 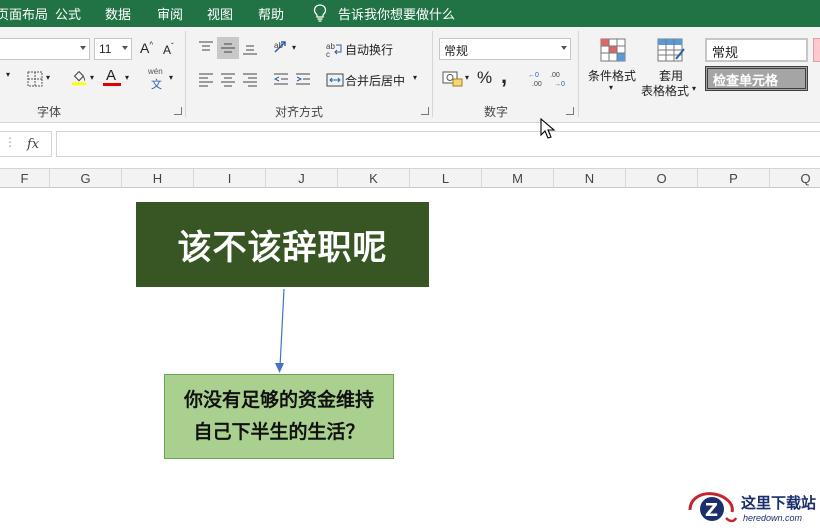 What do you see at coordinates (533, 75) in the screenshot?
I see `svg-text: ←0` at bounding box center [533, 75].